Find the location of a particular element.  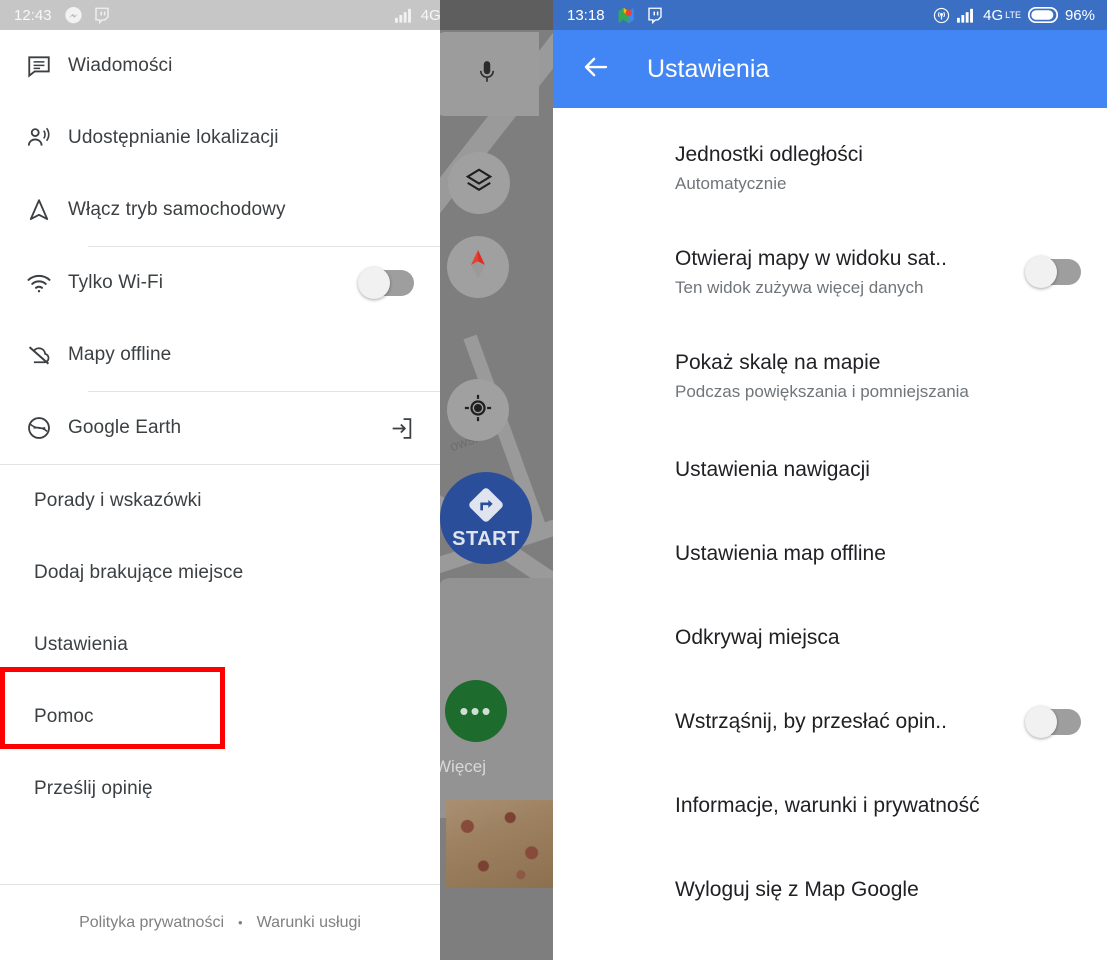

battery-percent-label: 96% is located at coordinates (1079, 15).